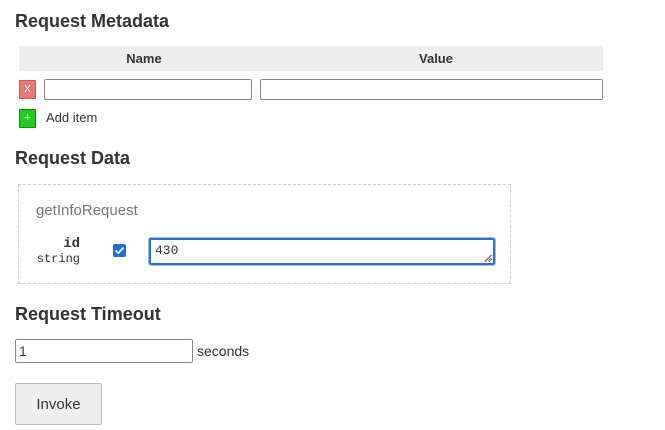 The height and width of the screenshot is (430, 665). I want to click on remove-metadata-row-button: X, so click(27, 89).